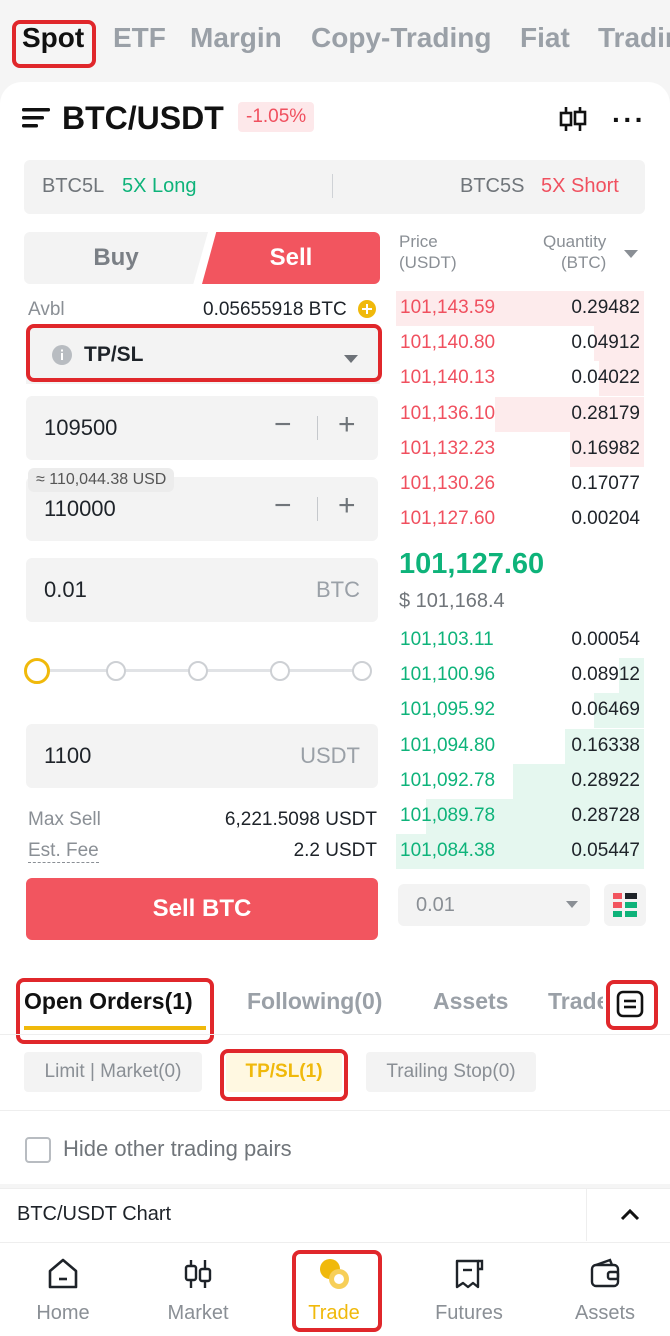  I want to click on trigger-price-minus-button: −, so click(283, 425).